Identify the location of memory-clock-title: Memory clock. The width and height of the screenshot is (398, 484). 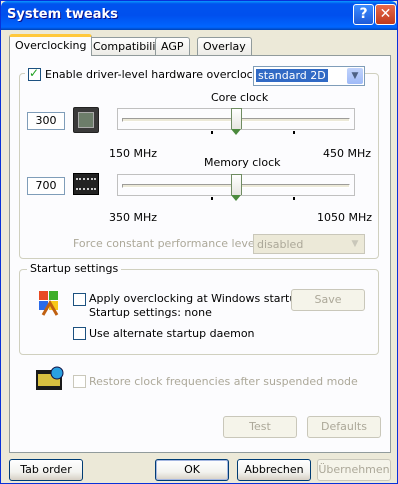
(242, 162).